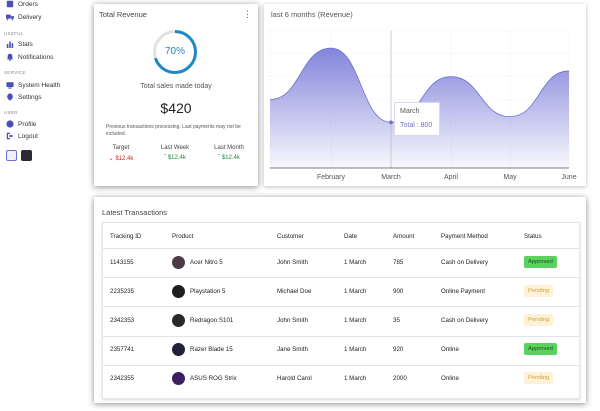  What do you see at coordinates (36, 57) in the screenshot?
I see `sidebar-item-label: Notifications` at bounding box center [36, 57].